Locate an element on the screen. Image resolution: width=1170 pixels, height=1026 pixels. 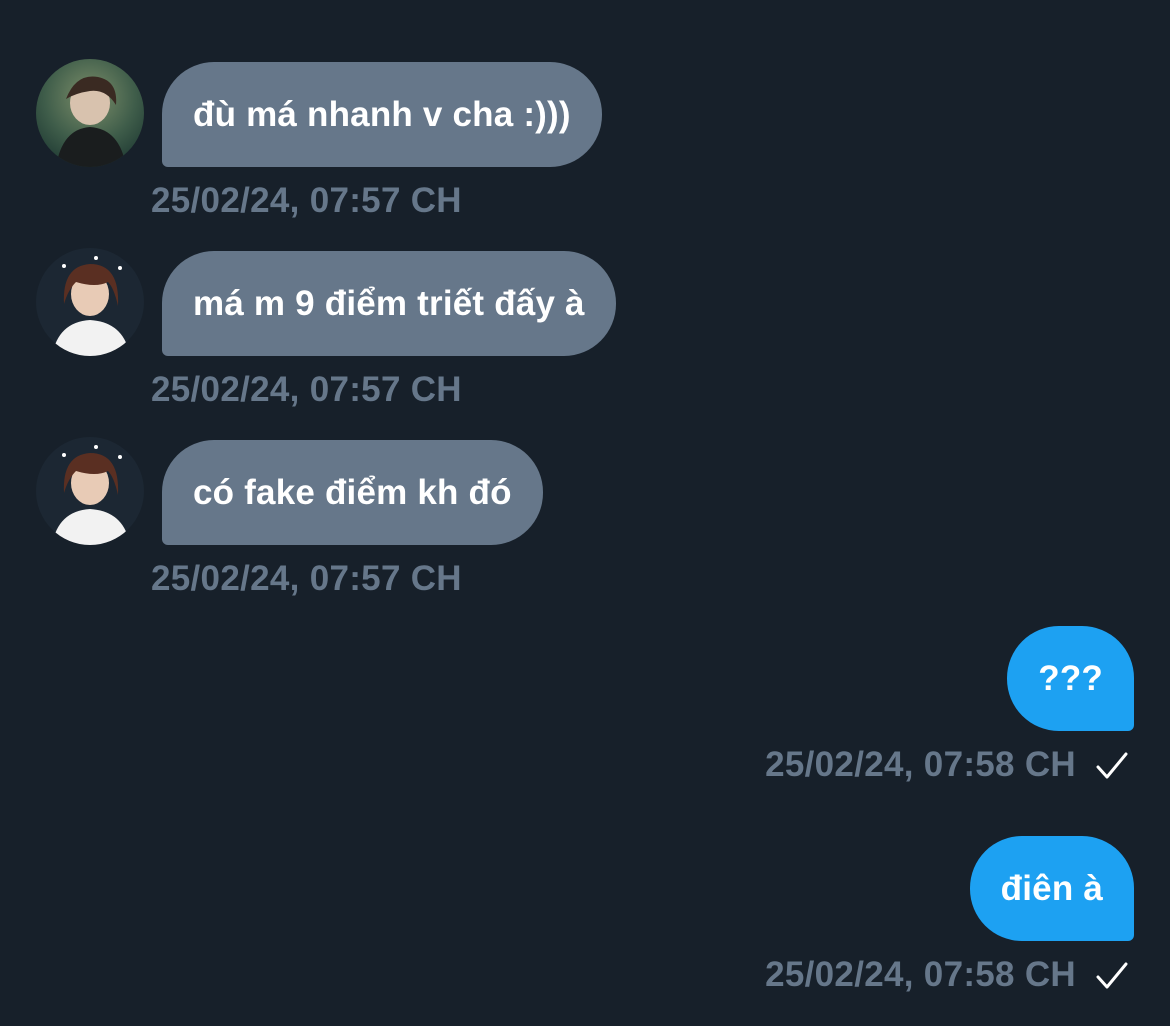
message-text: ??? is located at coordinates (1070, 678).